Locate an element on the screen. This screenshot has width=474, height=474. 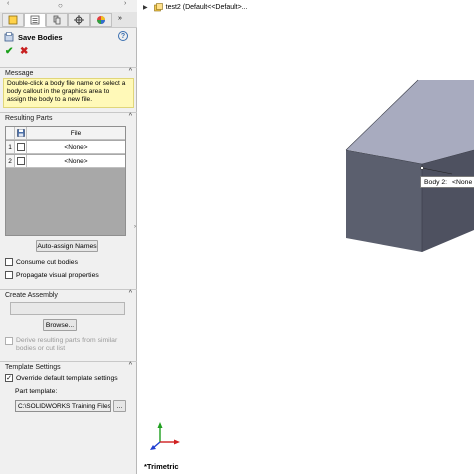
table-header-row: File is located at coordinates (65, 133).